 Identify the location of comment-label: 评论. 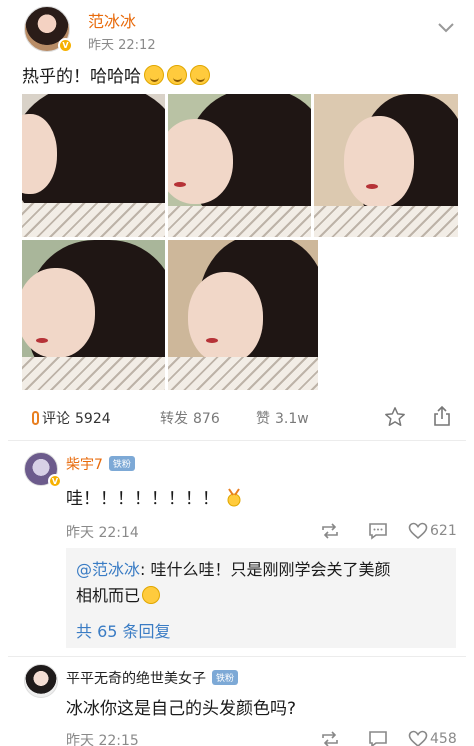
(56, 419).